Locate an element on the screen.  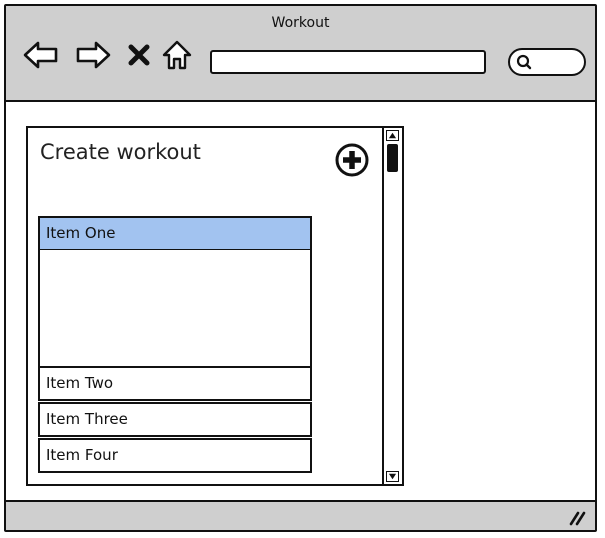
resize-grip-icon is located at coordinates (577, 517).